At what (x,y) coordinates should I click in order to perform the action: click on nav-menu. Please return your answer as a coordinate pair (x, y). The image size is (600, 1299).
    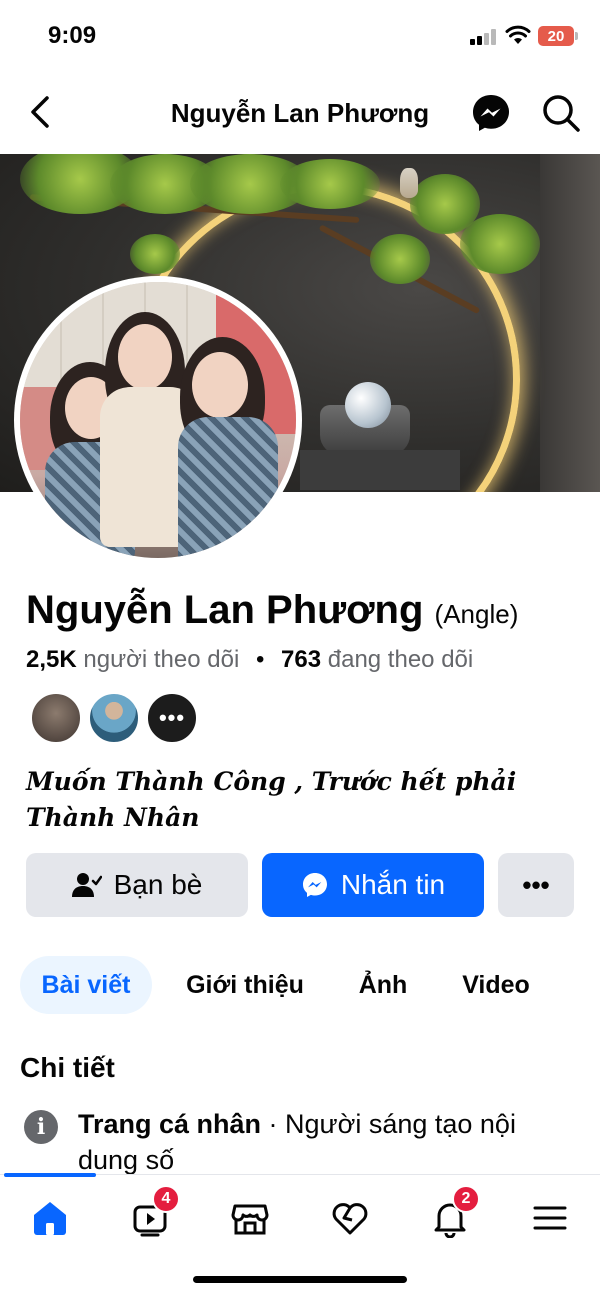
    Looking at the image, I should click on (550, 1218).